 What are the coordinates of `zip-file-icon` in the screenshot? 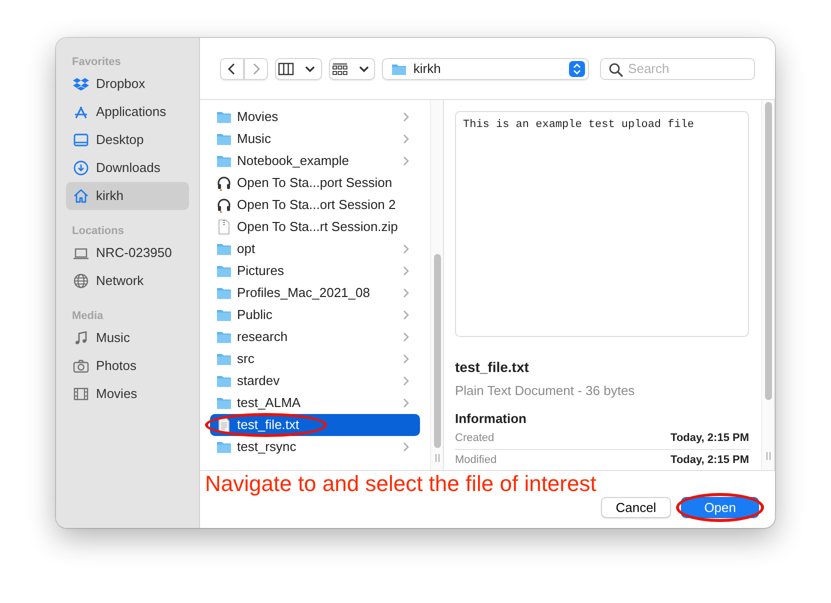 It's located at (224, 227).